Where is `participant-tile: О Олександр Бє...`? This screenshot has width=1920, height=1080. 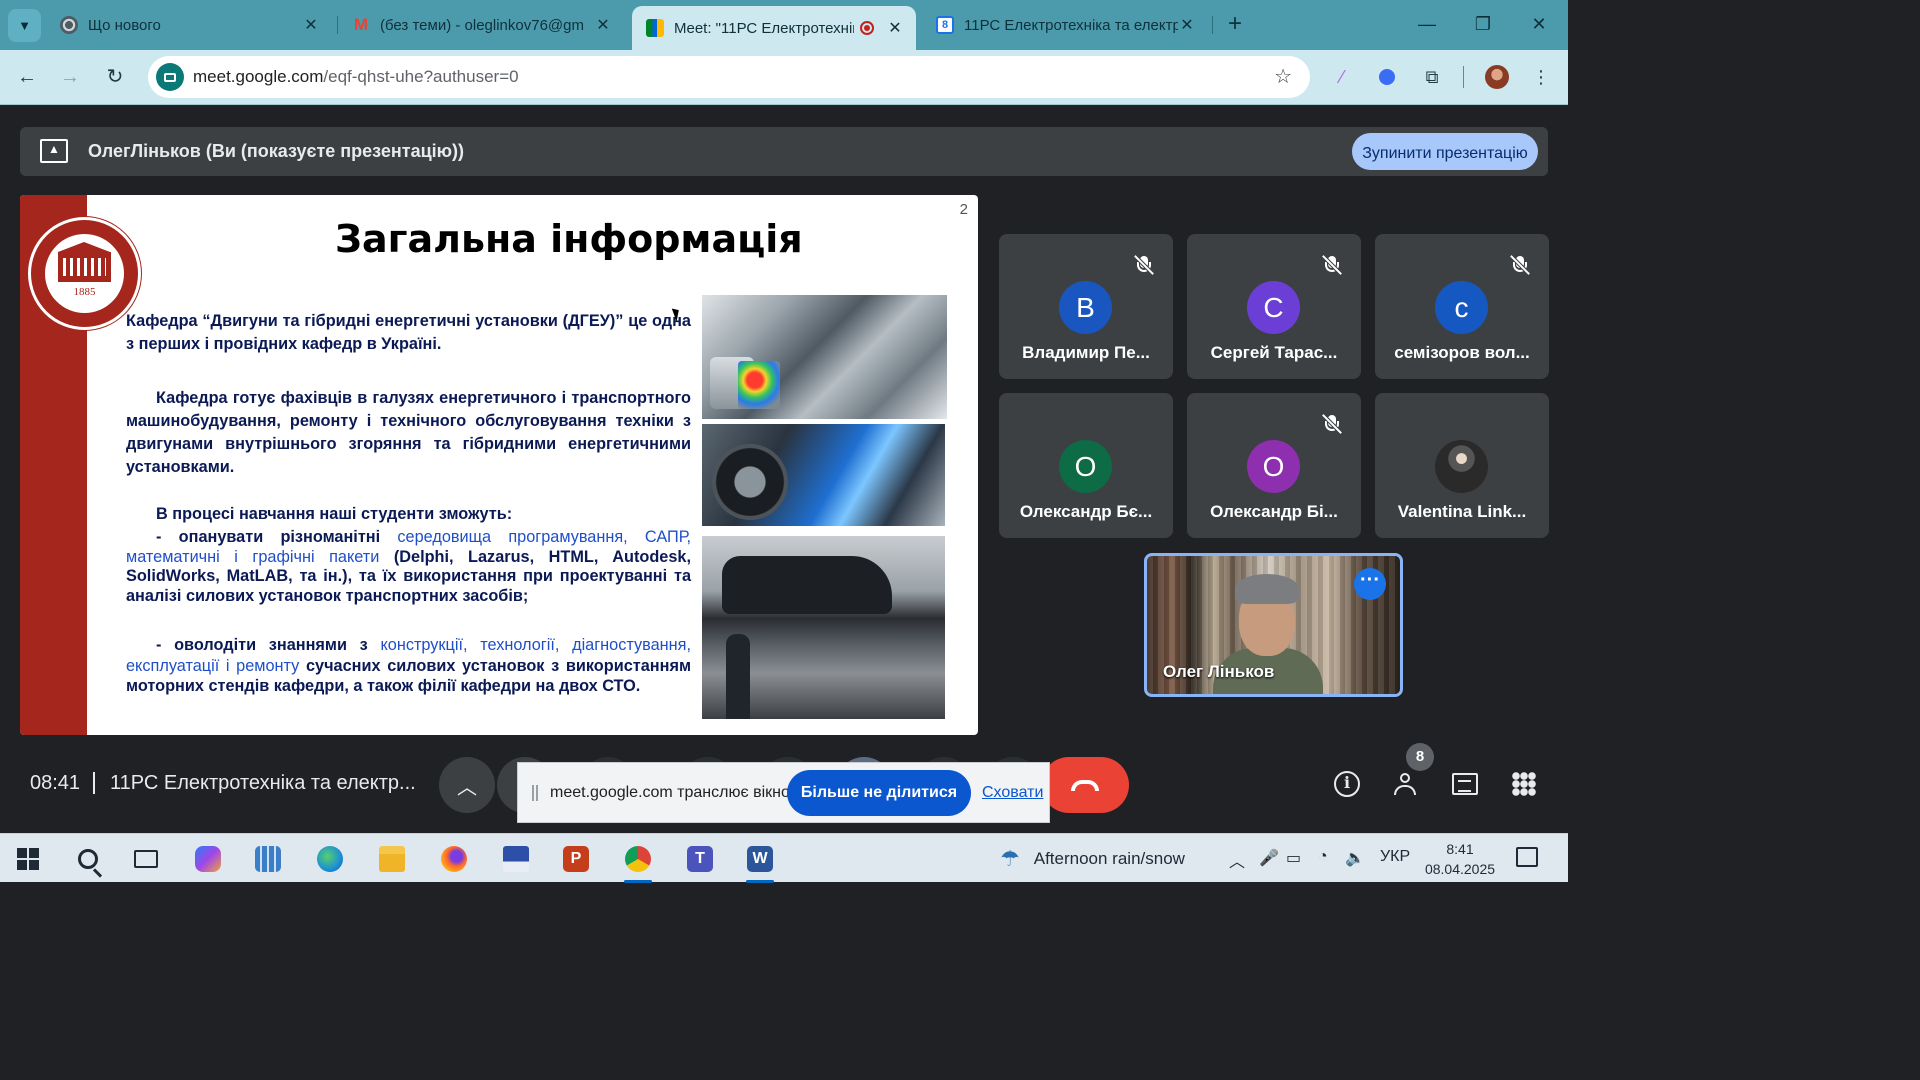
participant-tile: О Олександр Бє... is located at coordinates (1086, 465).